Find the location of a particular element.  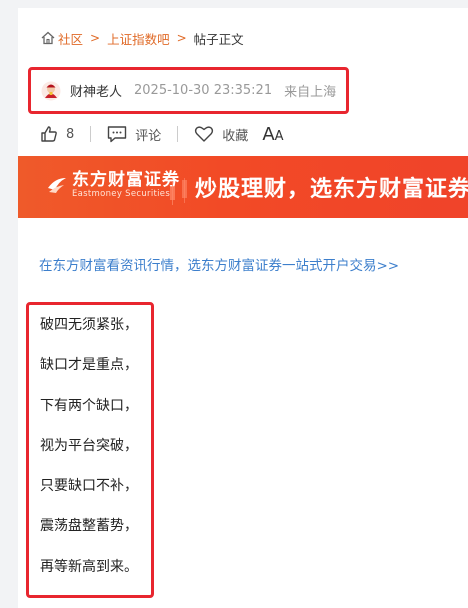

font-size-small: A is located at coordinates (279, 136).